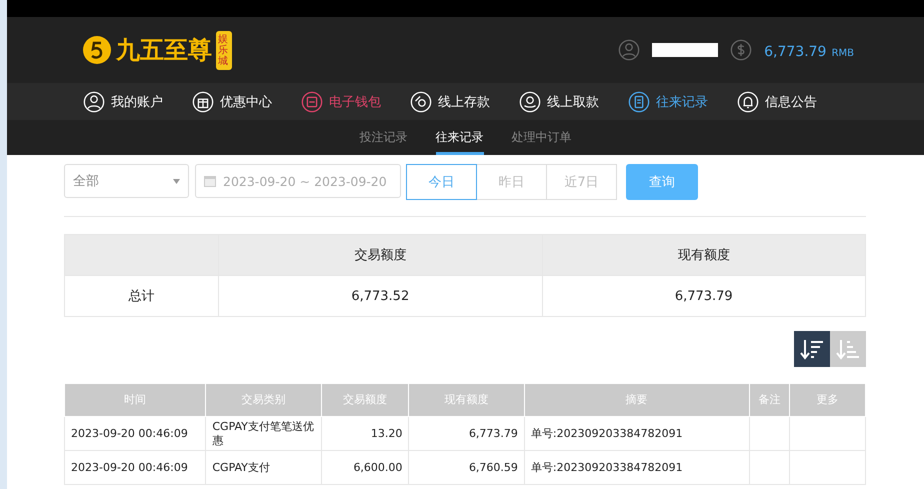  I want to click on logo-badge: 娱乐城, so click(224, 50).